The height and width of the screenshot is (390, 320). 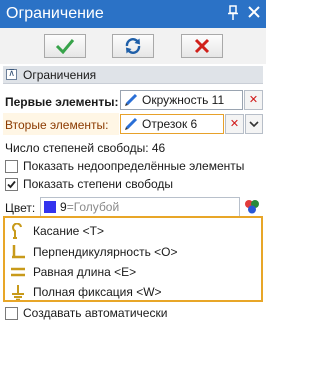 I want to click on constraint-full-fix: Полная фиксация <W>, so click(x=86, y=291).